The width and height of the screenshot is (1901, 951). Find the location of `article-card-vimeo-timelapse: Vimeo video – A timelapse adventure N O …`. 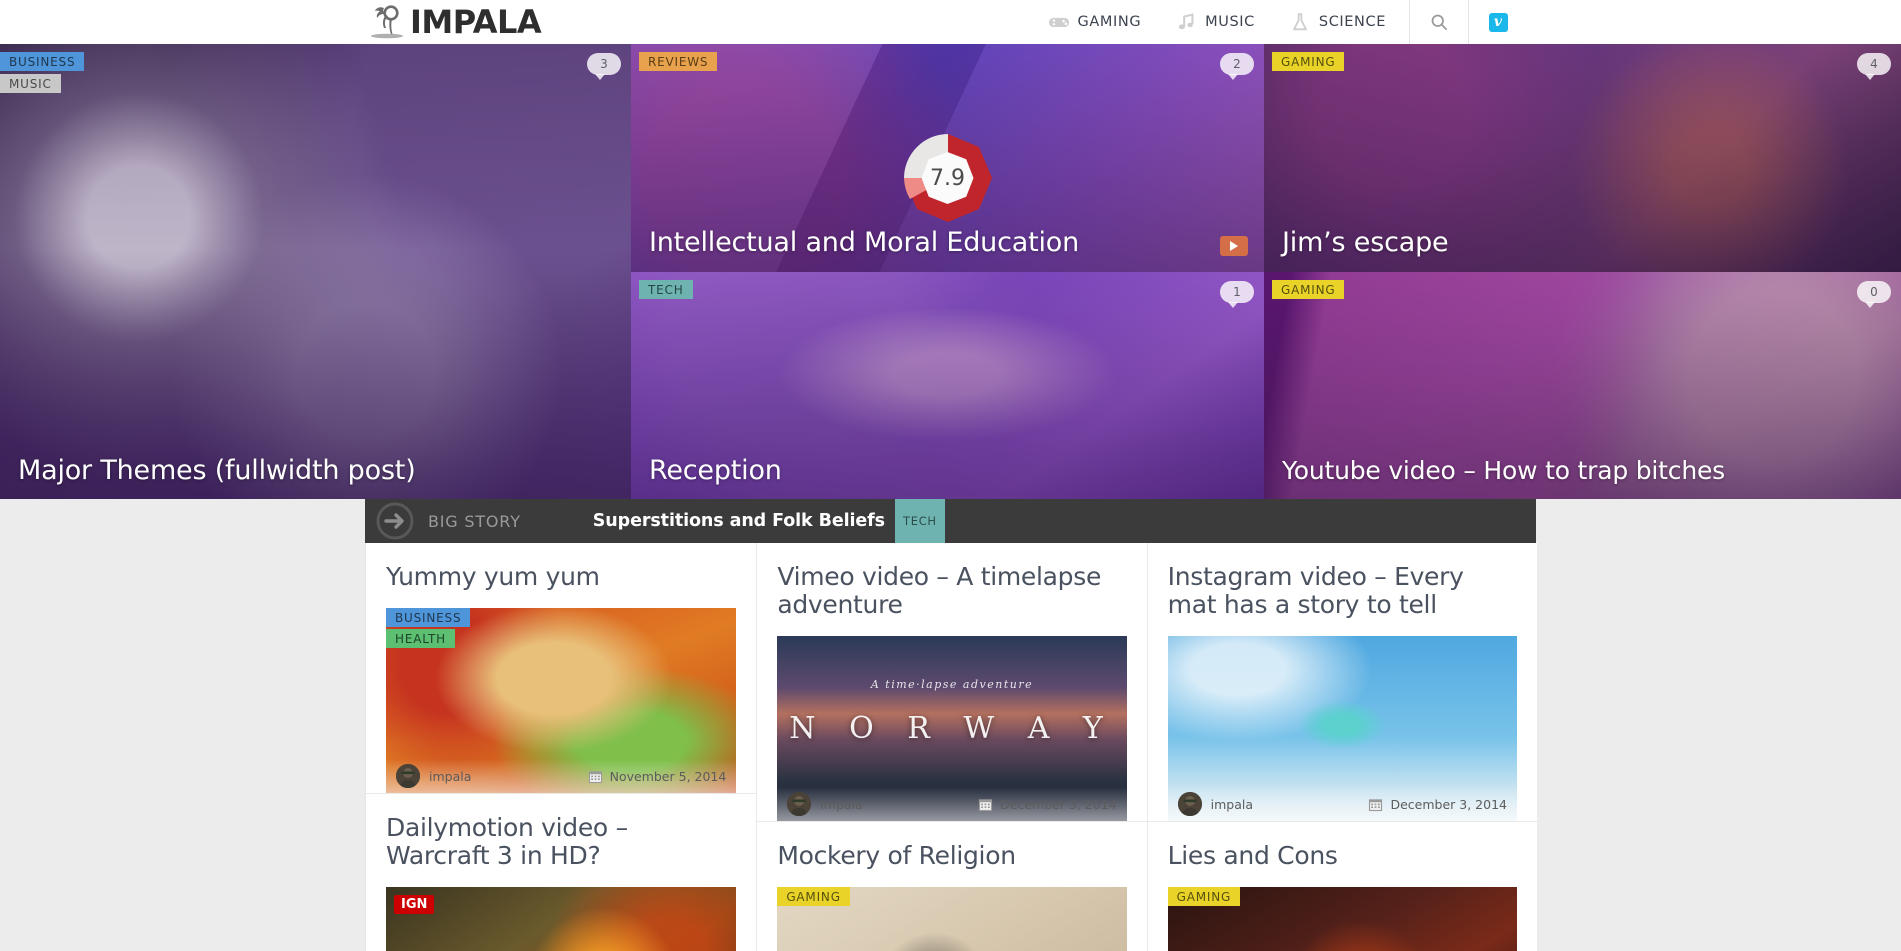

article-card-vimeo-timelapse: Vimeo video – A timelapse adventure N O … is located at coordinates (952, 682).